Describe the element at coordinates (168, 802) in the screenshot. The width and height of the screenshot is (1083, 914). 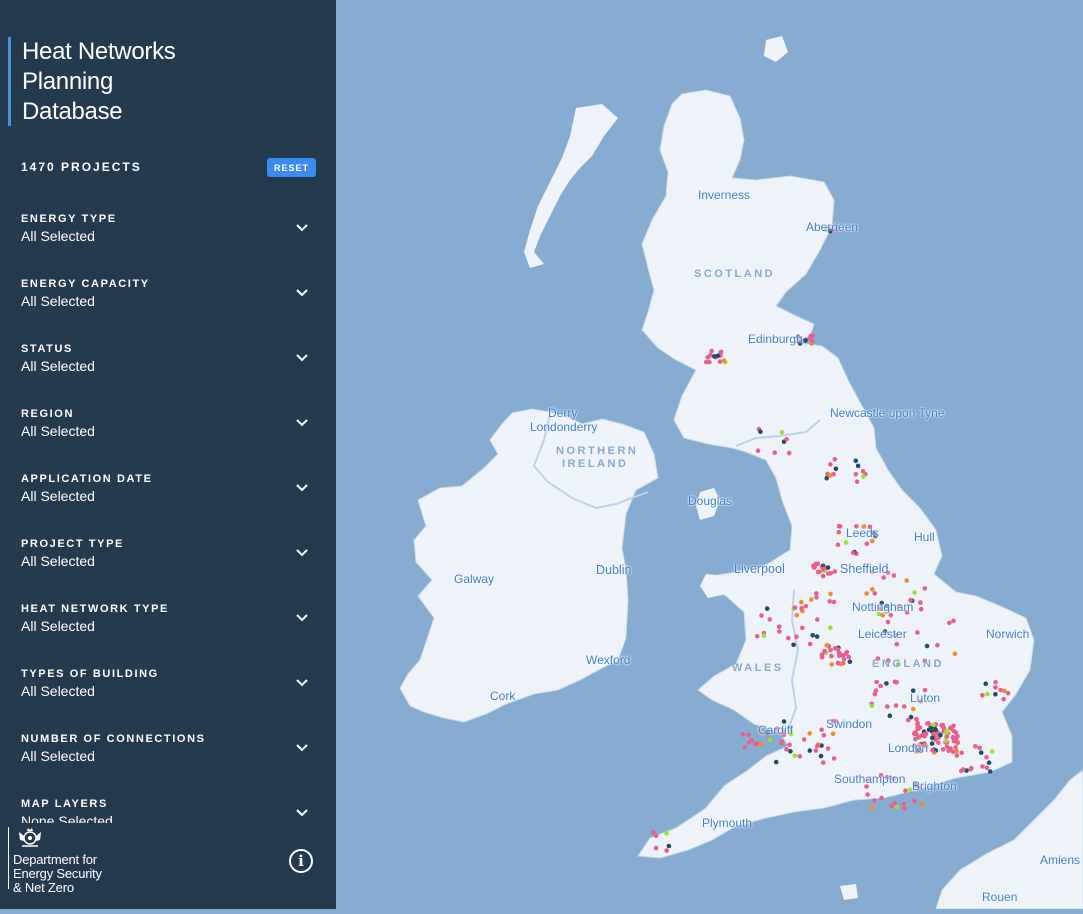
I see `filter-map-layers: MAP LAYERS None Selected` at that location.